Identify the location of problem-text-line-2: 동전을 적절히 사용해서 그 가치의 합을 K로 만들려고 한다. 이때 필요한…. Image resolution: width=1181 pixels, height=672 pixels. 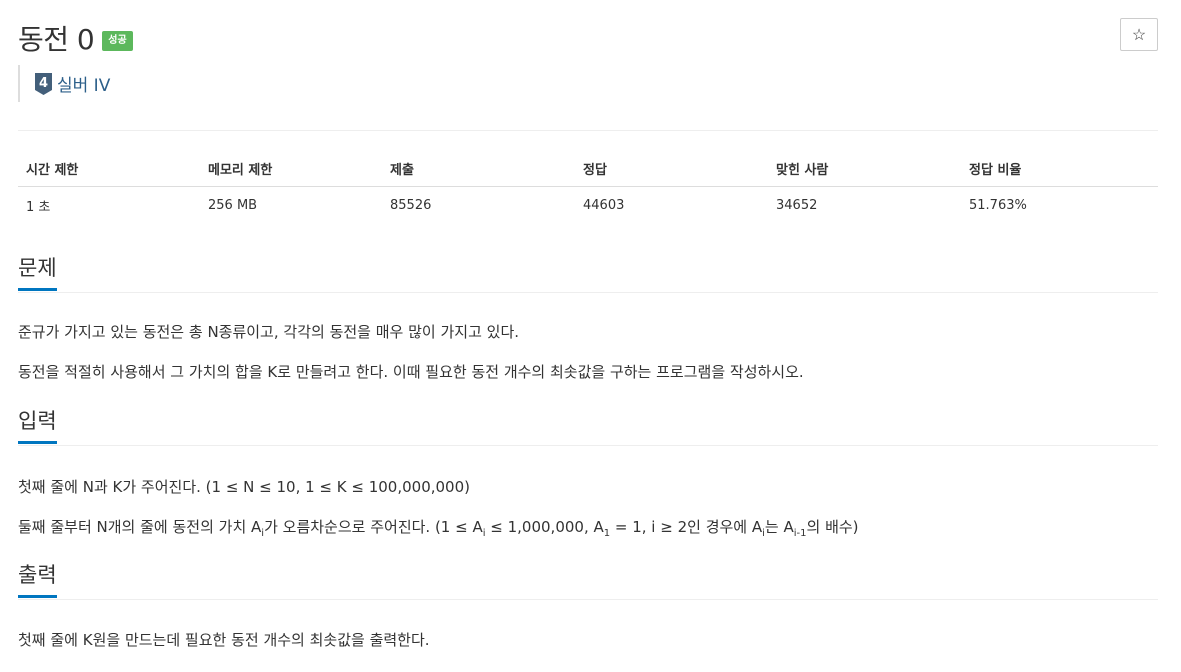
(411, 372).